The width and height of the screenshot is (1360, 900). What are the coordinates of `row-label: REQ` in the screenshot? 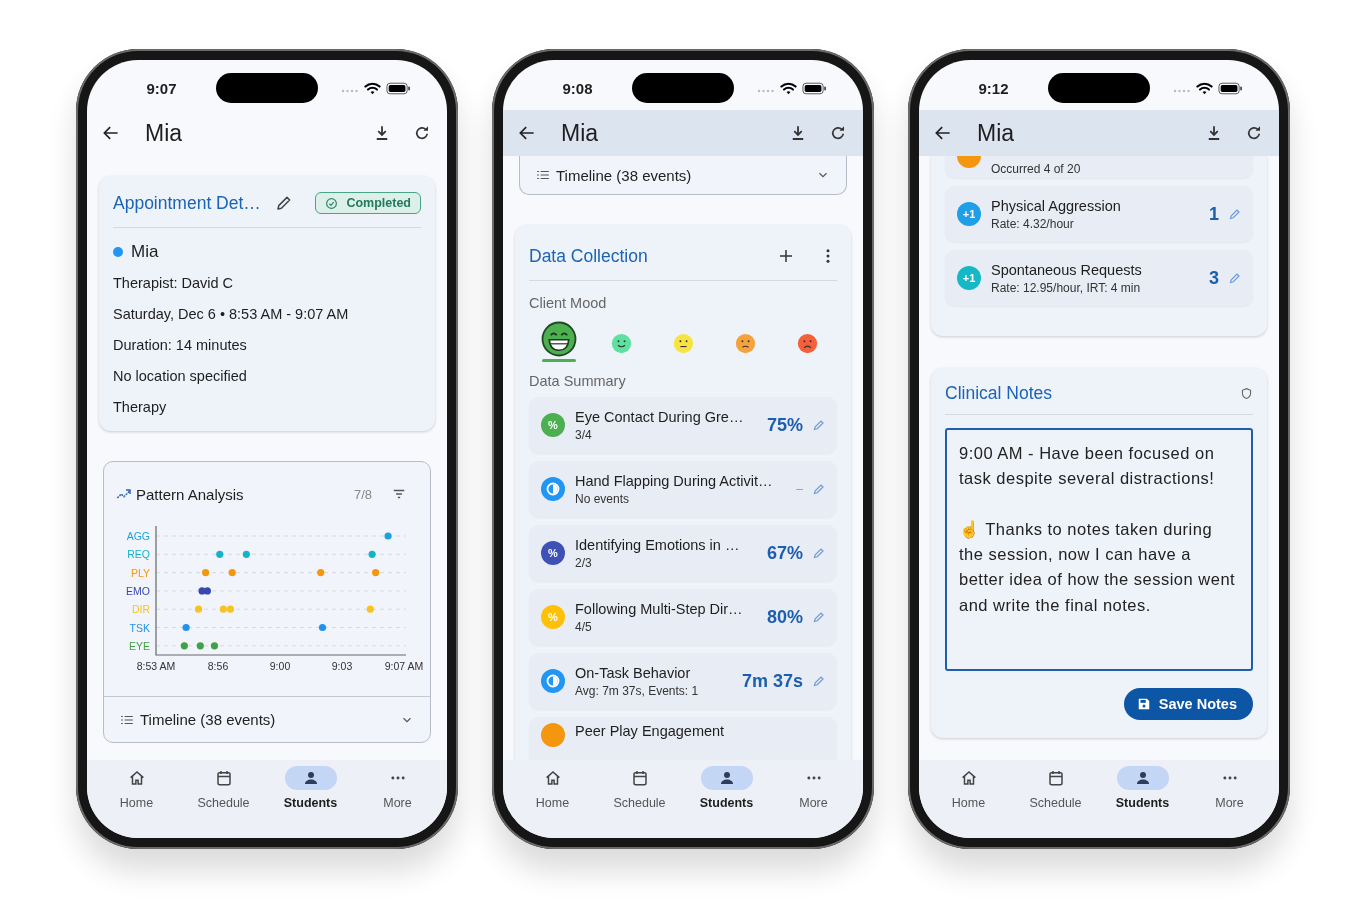 It's located at (138, 554).